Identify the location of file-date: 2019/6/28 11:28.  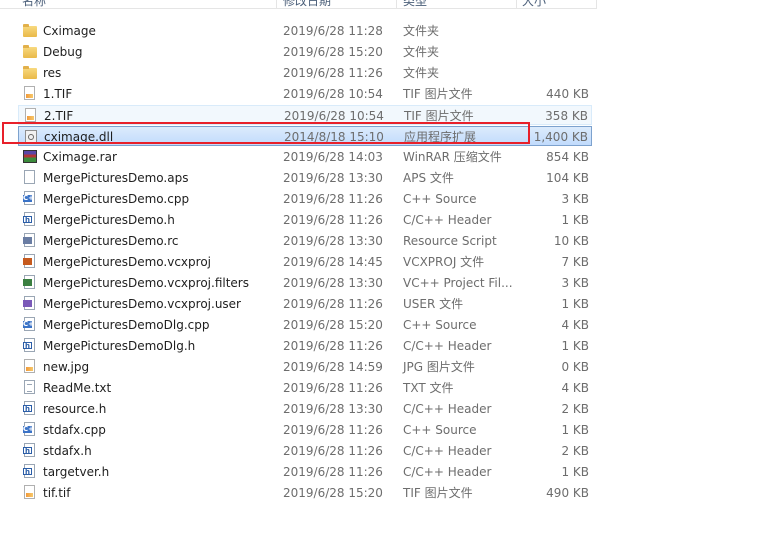
(333, 31).